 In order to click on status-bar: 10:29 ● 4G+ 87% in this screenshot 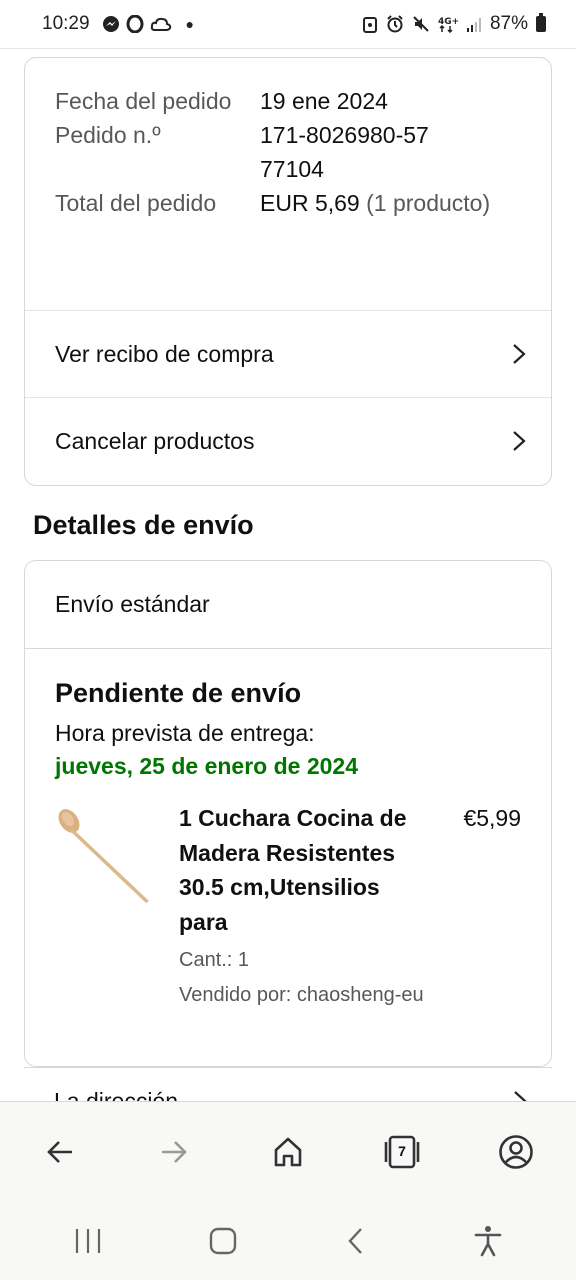, I will do `click(288, 24)`.